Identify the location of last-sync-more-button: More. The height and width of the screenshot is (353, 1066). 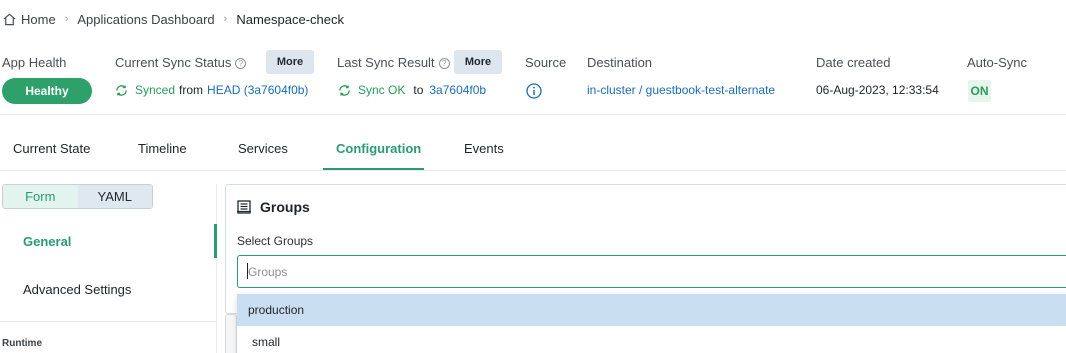
(478, 62).